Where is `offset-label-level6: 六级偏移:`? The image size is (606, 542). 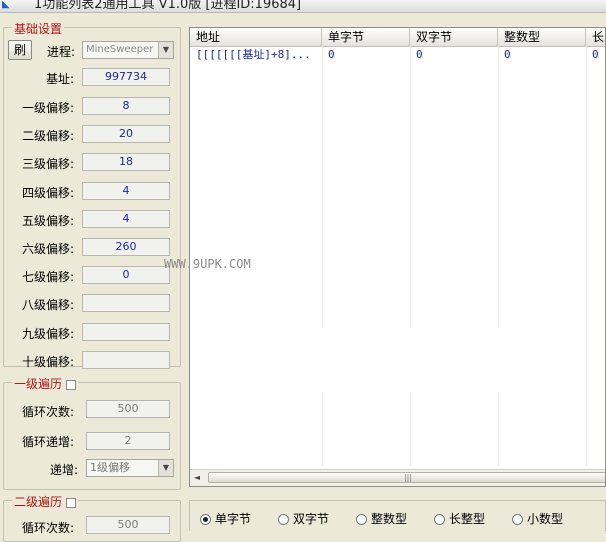
offset-label-level6: 六级偏移: is located at coordinates (47, 249).